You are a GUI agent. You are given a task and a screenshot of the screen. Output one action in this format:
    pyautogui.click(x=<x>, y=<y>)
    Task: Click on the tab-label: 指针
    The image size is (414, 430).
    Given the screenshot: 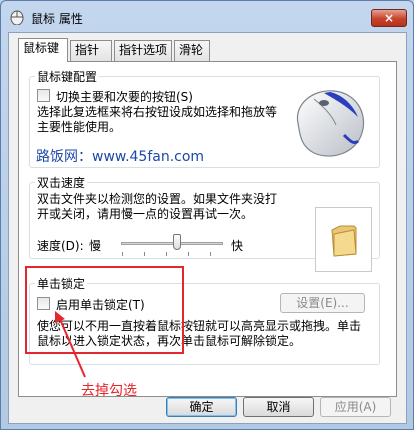 What is the action you would take?
    pyautogui.click(x=87, y=50)
    